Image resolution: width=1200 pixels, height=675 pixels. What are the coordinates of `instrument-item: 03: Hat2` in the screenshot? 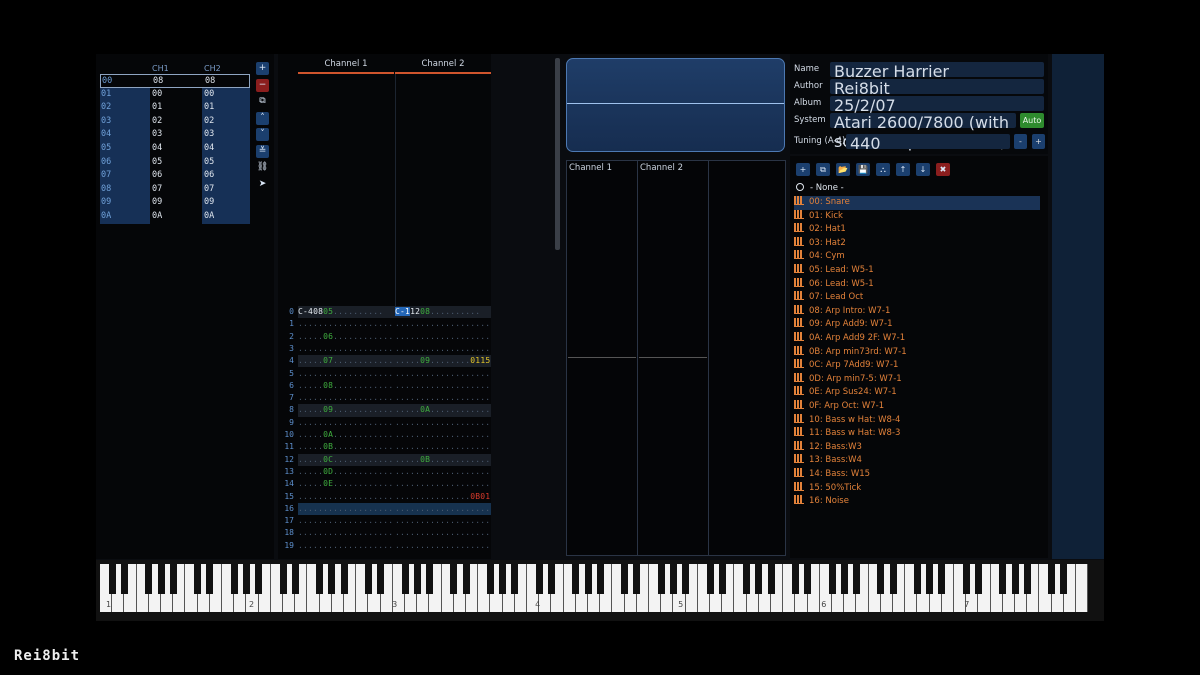 It's located at (917, 243).